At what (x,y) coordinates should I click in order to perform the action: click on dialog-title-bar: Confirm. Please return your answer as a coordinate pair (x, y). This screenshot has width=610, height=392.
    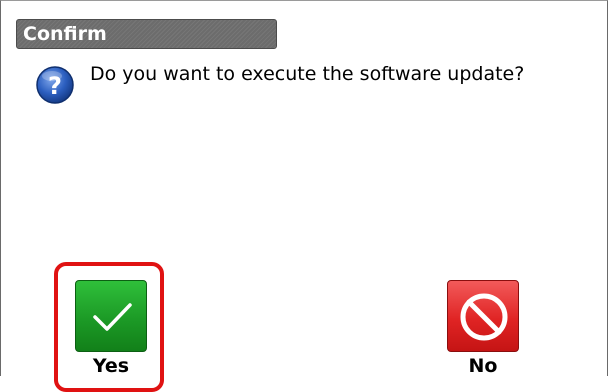
    Looking at the image, I should click on (146, 34).